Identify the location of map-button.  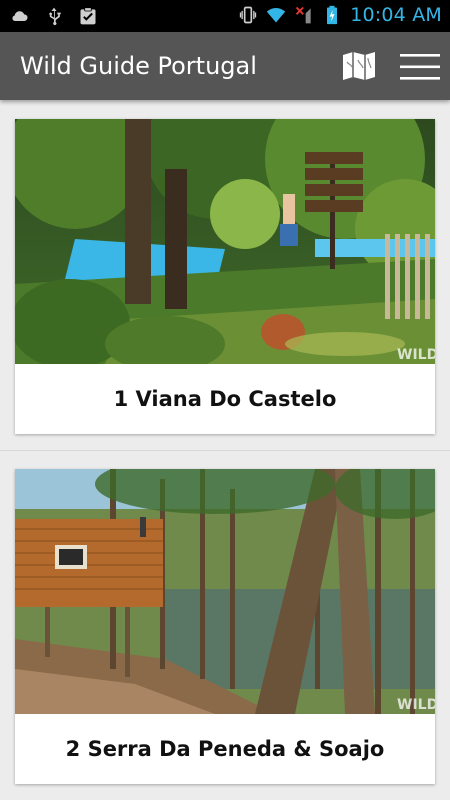
(359, 66).